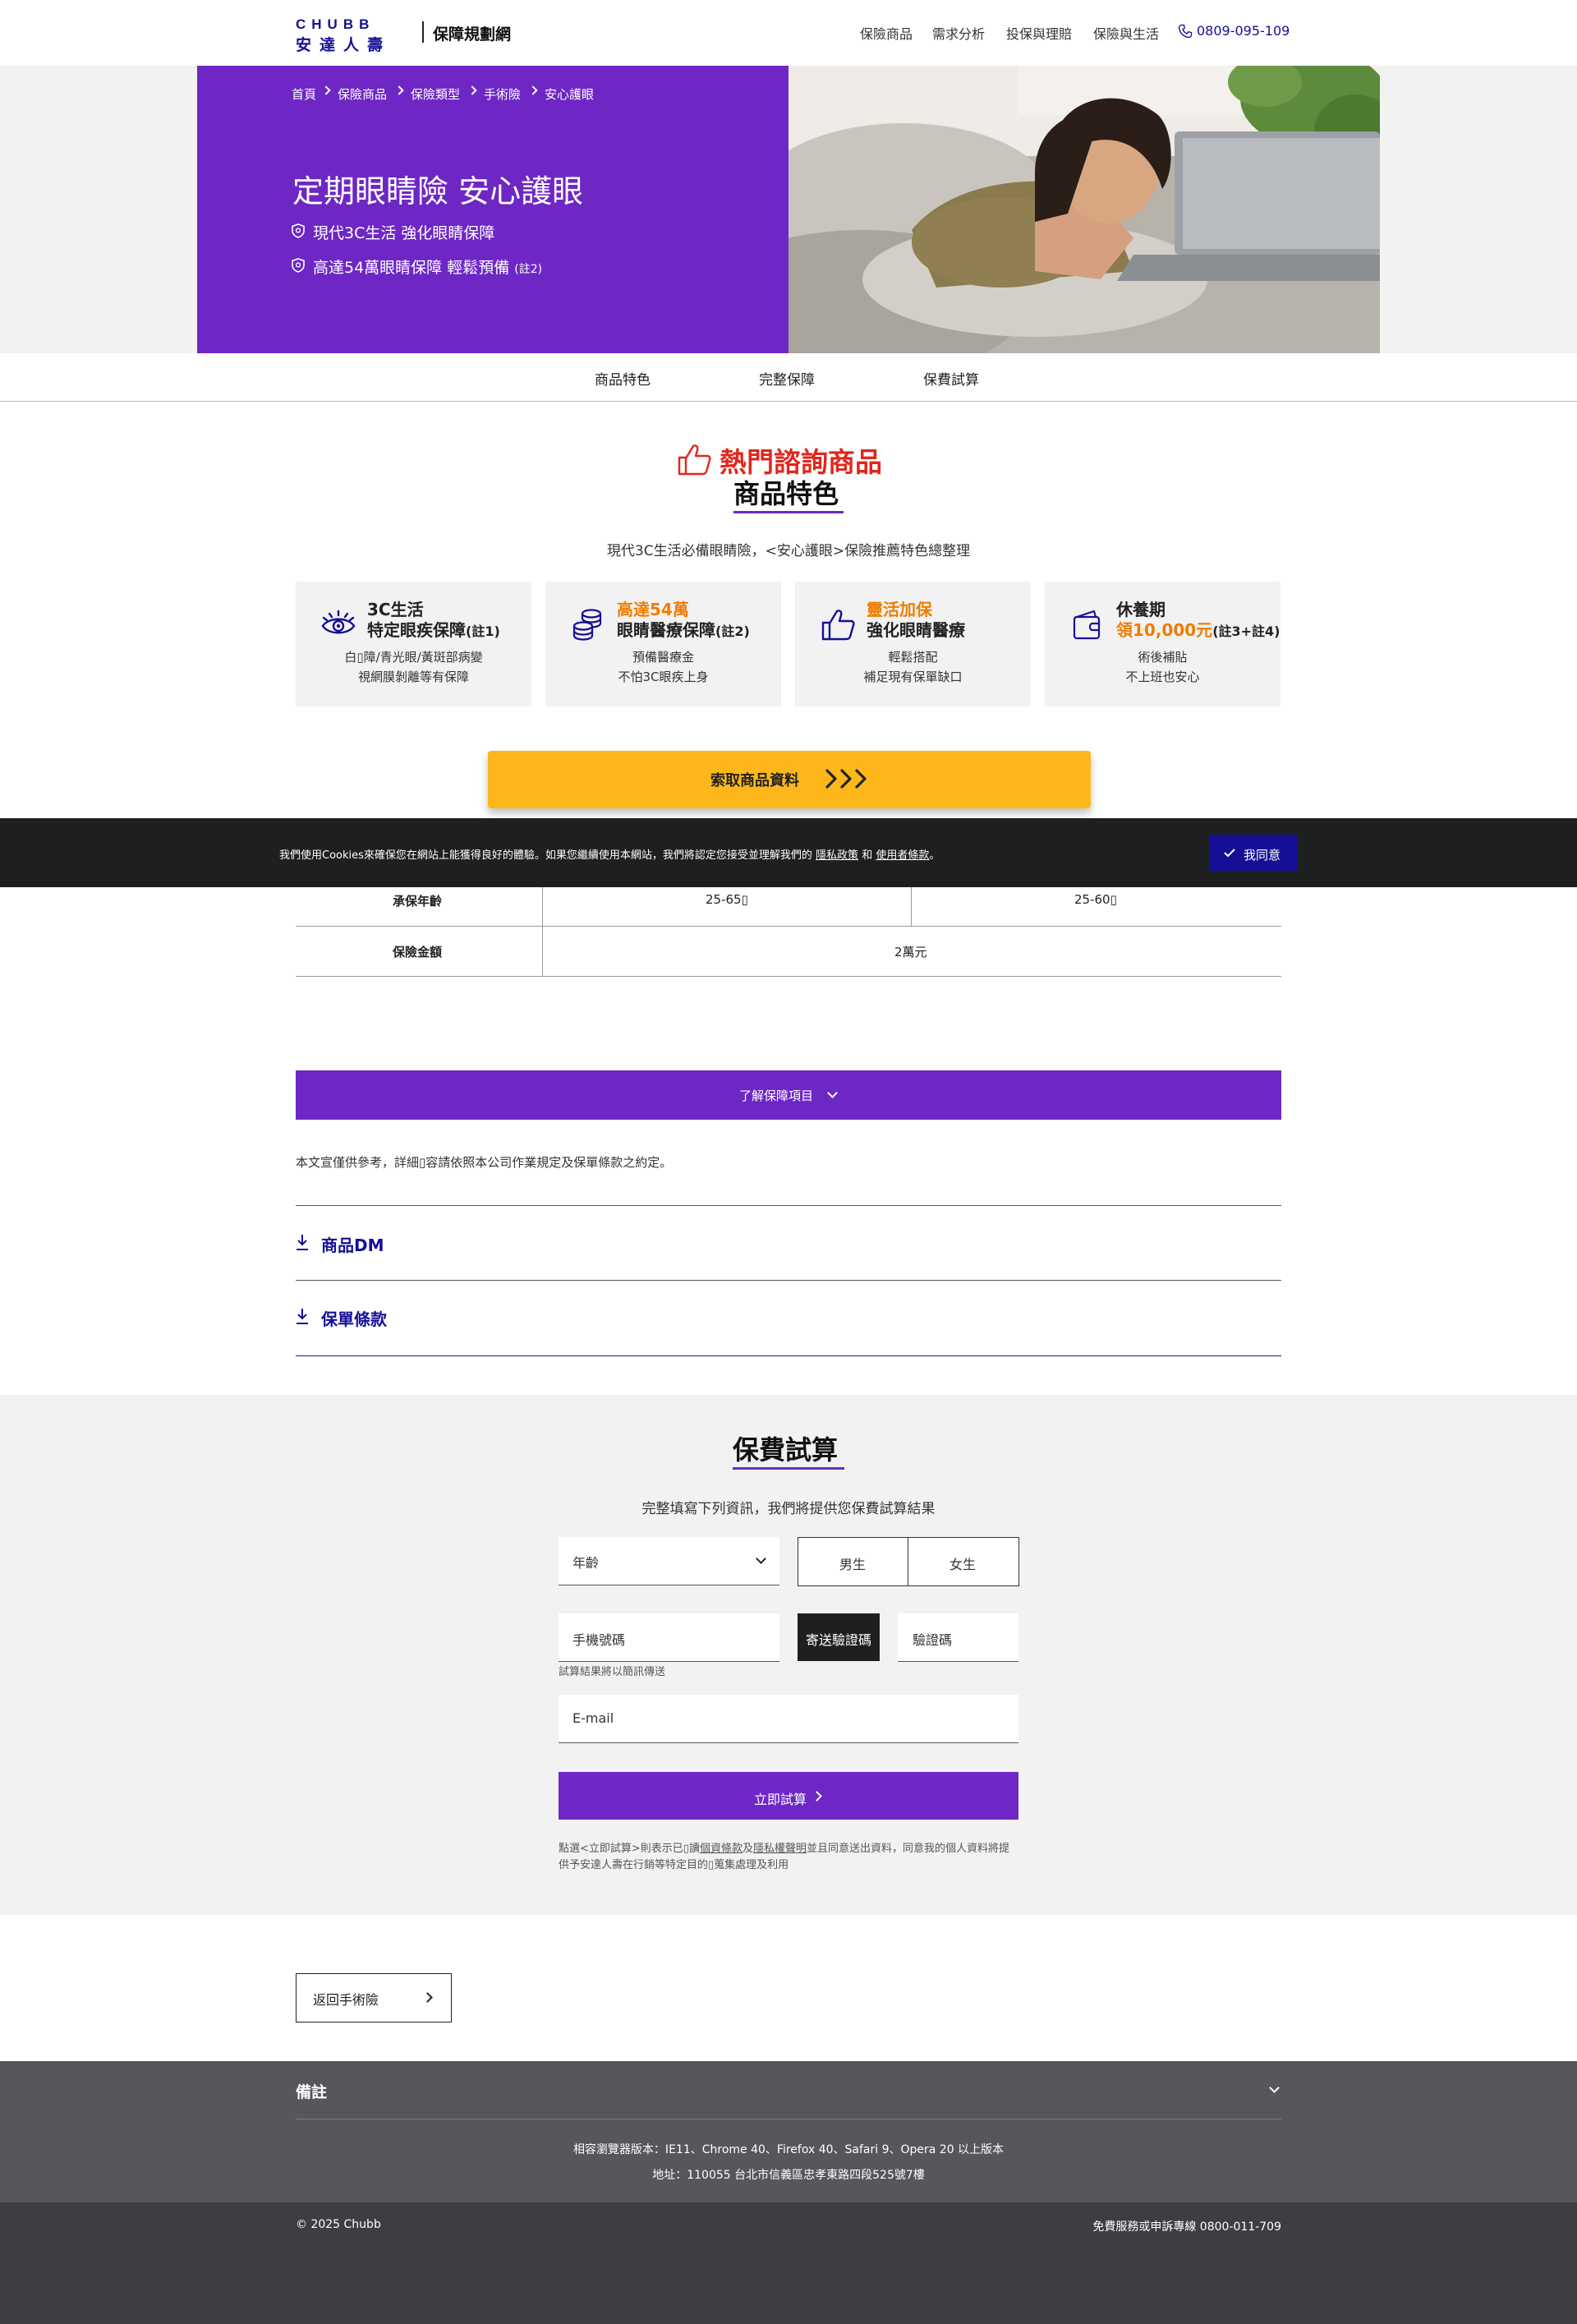 The height and width of the screenshot is (2324, 1577). What do you see at coordinates (1162, 677) in the screenshot?
I see `card-desc-line2: 不上班也安心` at bounding box center [1162, 677].